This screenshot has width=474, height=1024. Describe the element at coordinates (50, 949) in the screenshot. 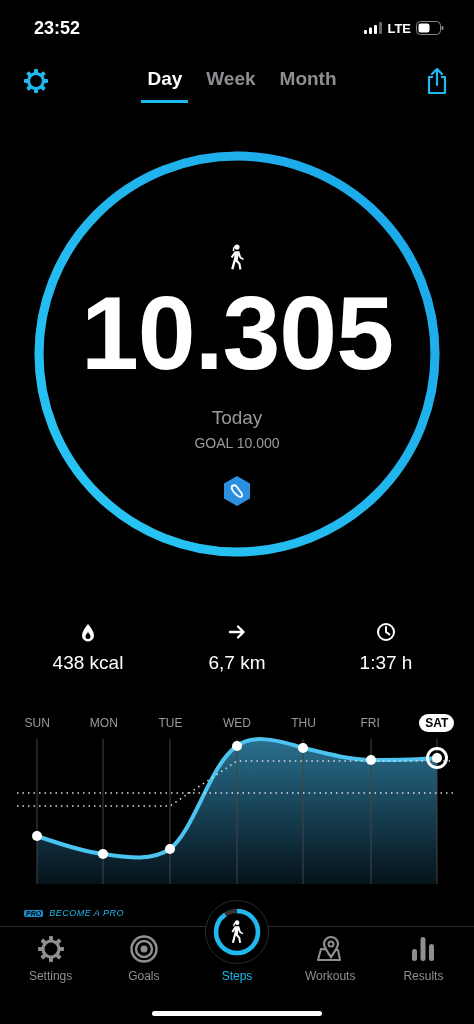

I see `gear-icon` at that location.